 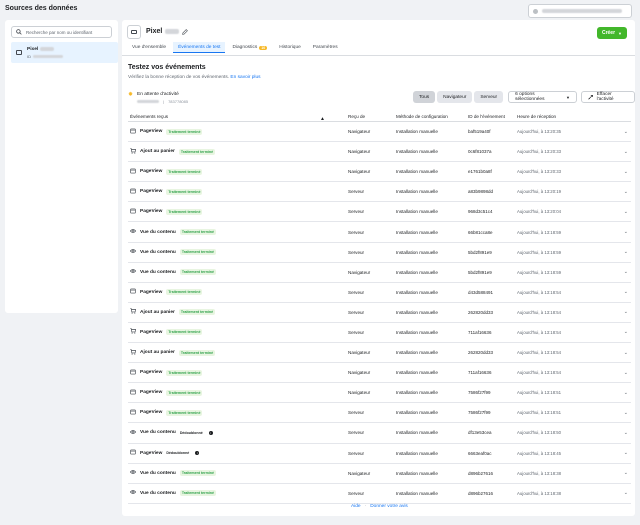 I want to click on tab-test-events: Événements de test, so click(x=199, y=47).